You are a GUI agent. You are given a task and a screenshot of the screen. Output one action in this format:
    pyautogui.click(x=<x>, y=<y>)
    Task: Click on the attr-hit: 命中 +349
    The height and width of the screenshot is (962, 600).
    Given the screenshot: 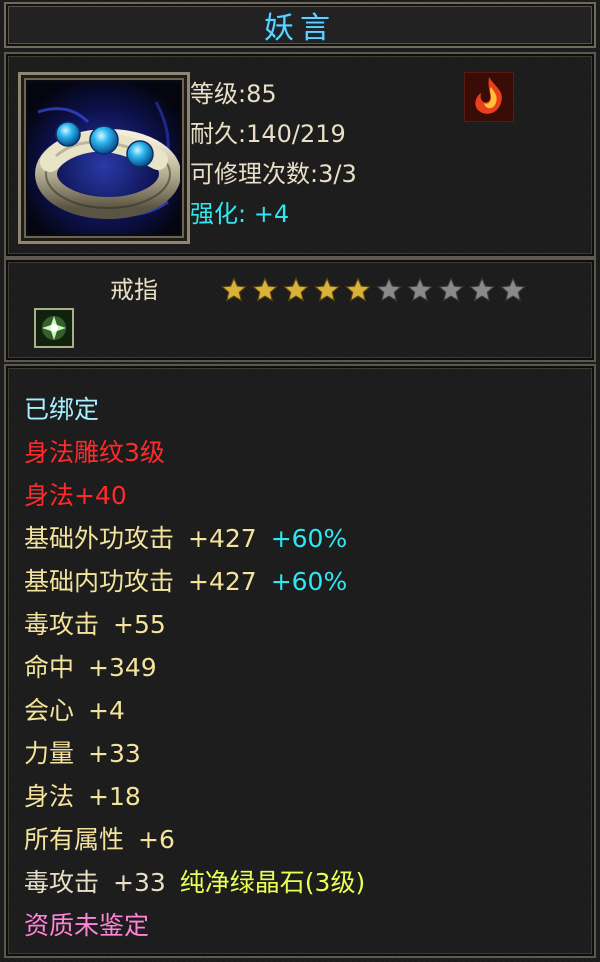 What is the action you would take?
    pyautogui.click(x=194, y=667)
    